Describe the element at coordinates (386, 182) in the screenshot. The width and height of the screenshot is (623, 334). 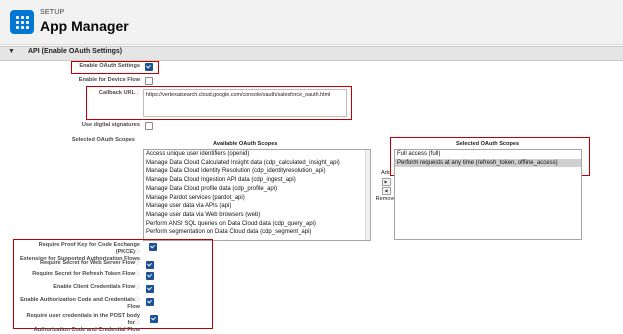
I see `add-arrow-icon: ▶` at that location.